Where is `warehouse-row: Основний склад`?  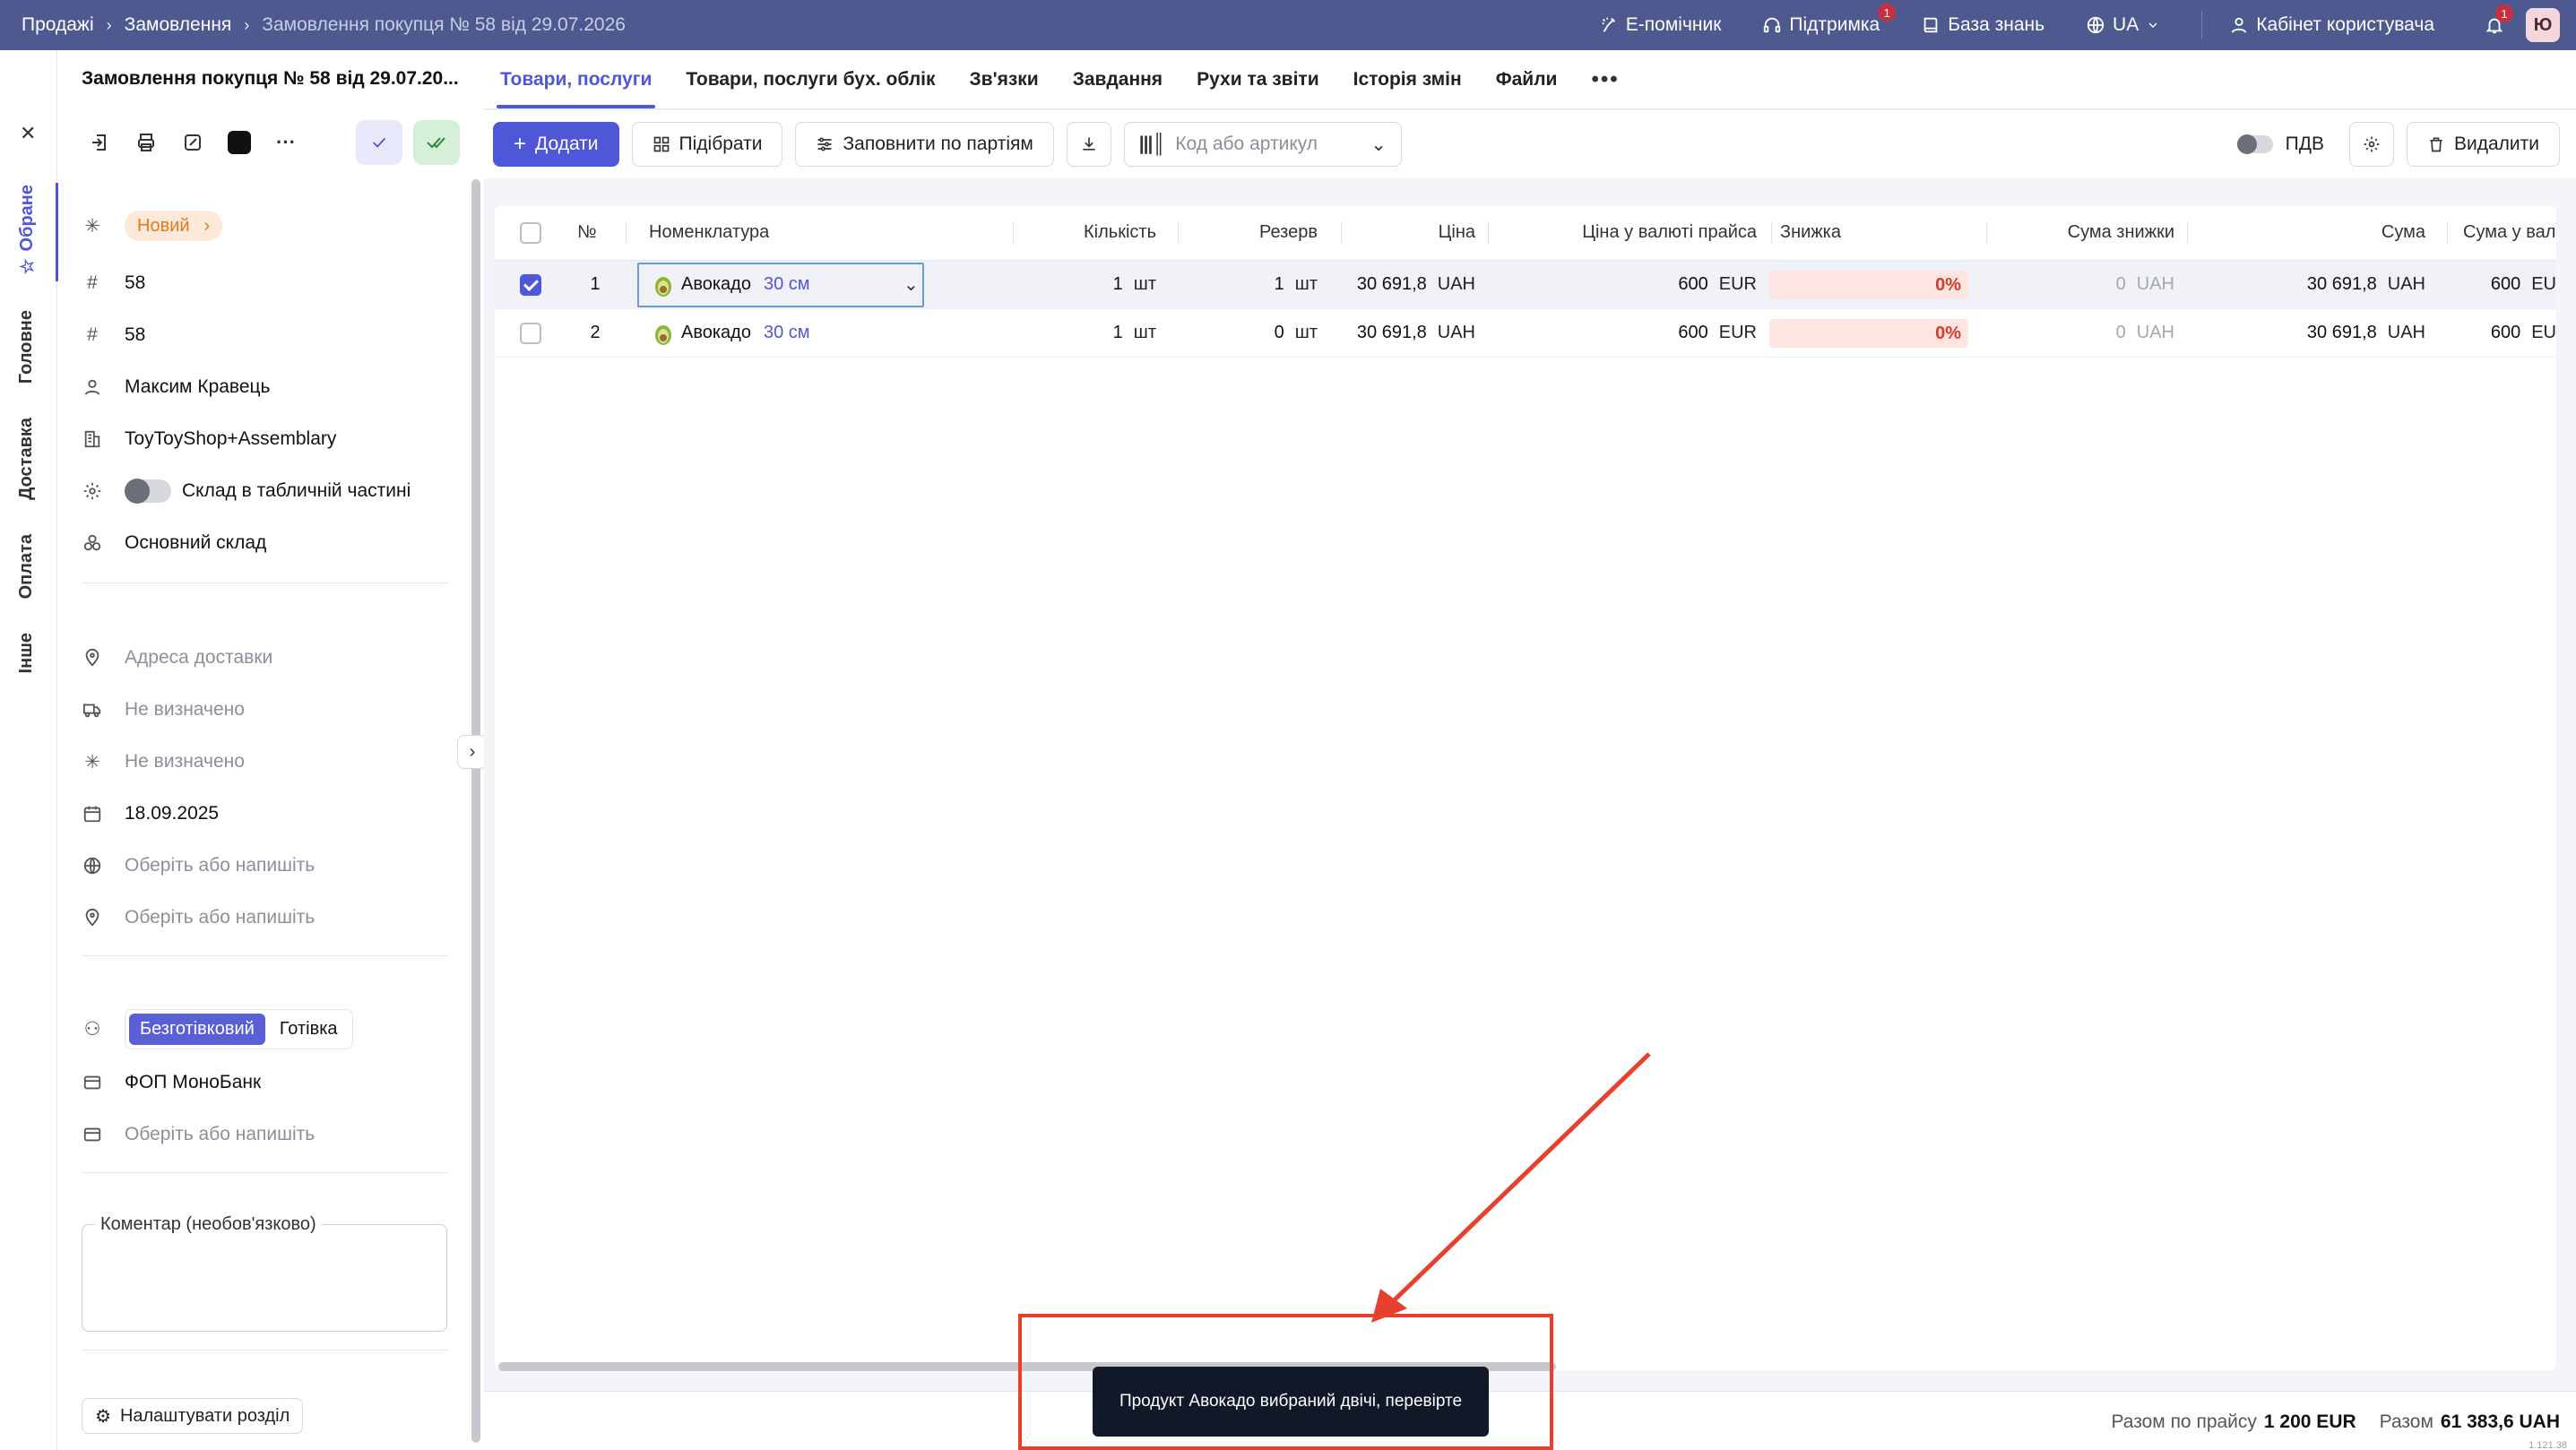
warehouse-row: Основний склад is located at coordinates (174, 543).